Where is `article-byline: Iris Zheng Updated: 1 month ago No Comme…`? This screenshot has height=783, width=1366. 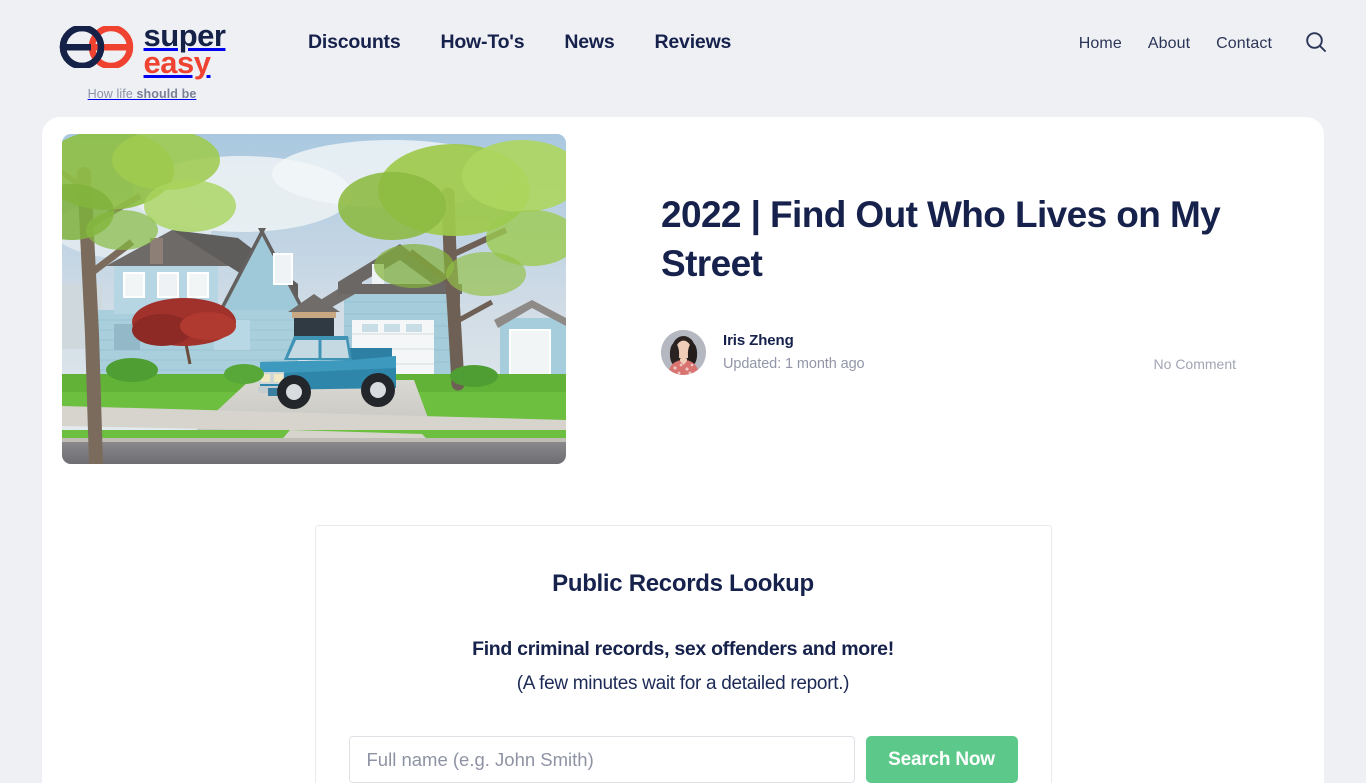 article-byline: Iris Zheng Updated: 1 month ago No Comme… is located at coordinates (959, 352).